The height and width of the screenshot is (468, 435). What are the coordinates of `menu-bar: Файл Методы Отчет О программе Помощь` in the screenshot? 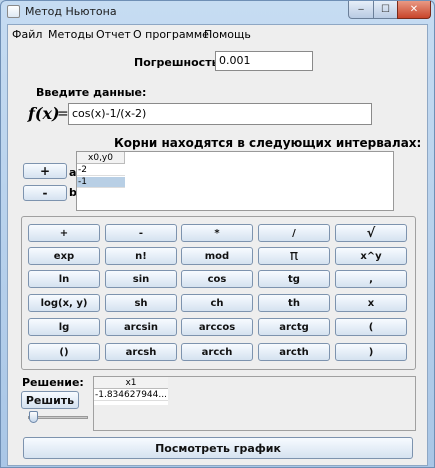 It's located at (217, 34).